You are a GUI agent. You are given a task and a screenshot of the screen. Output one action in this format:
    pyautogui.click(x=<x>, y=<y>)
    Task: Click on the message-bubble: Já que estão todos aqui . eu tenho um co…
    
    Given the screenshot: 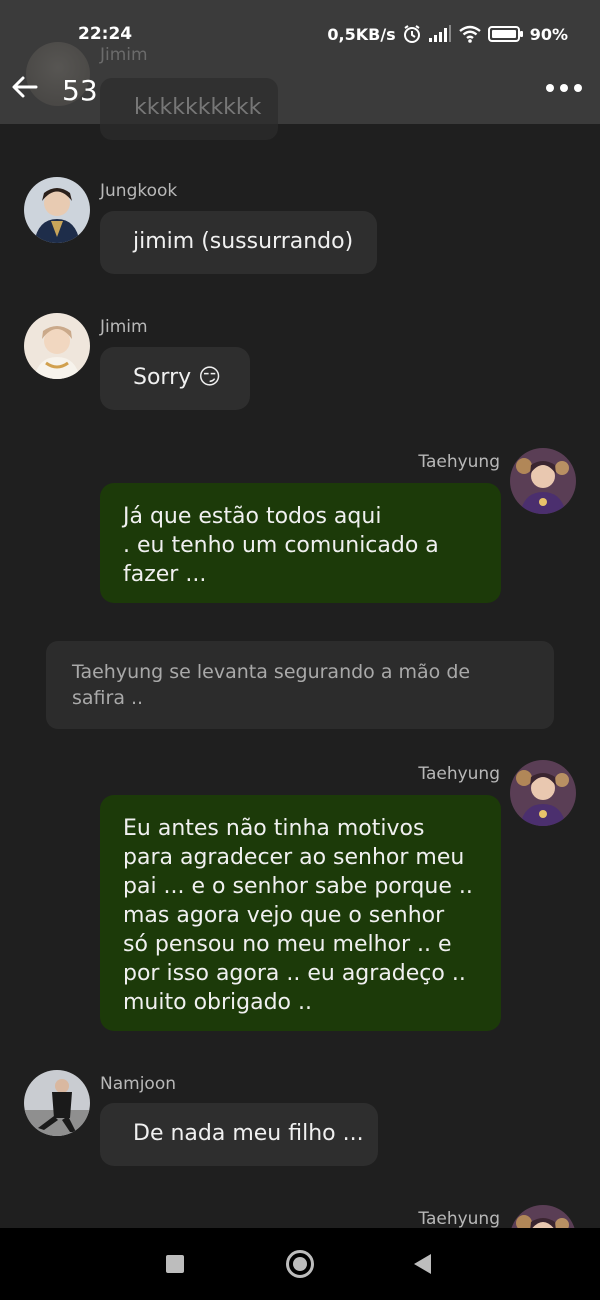 What is the action you would take?
    pyautogui.click(x=300, y=543)
    